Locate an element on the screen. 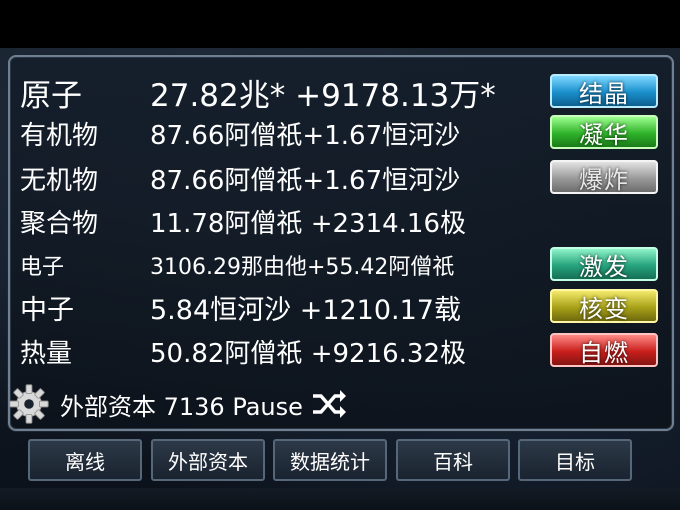  ignite-button: 自燃 is located at coordinates (604, 350).